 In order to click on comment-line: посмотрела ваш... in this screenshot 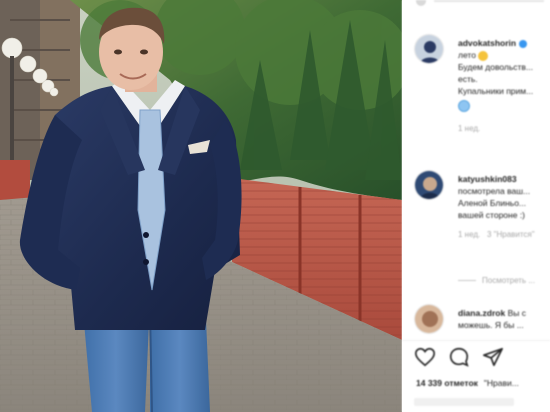, I will do `click(494, 191)`.